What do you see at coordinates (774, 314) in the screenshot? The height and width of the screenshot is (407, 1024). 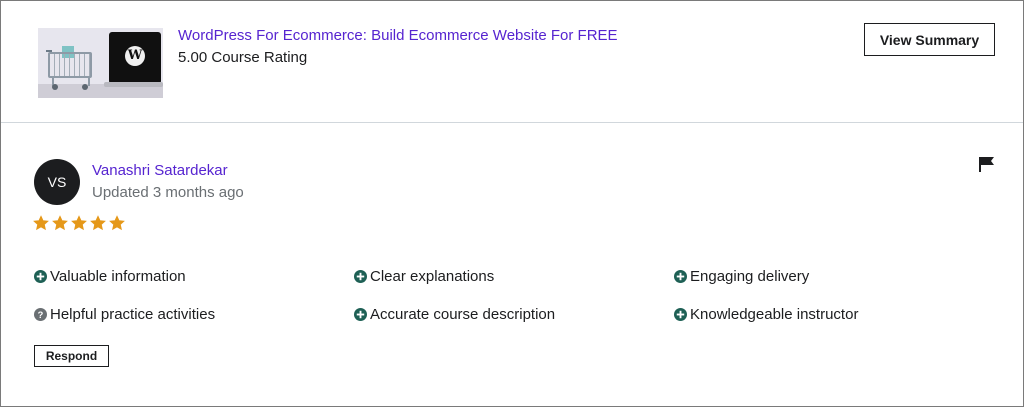 I see `feedback-label: Knowledgeable instructor` at bounding box center [774, 314].